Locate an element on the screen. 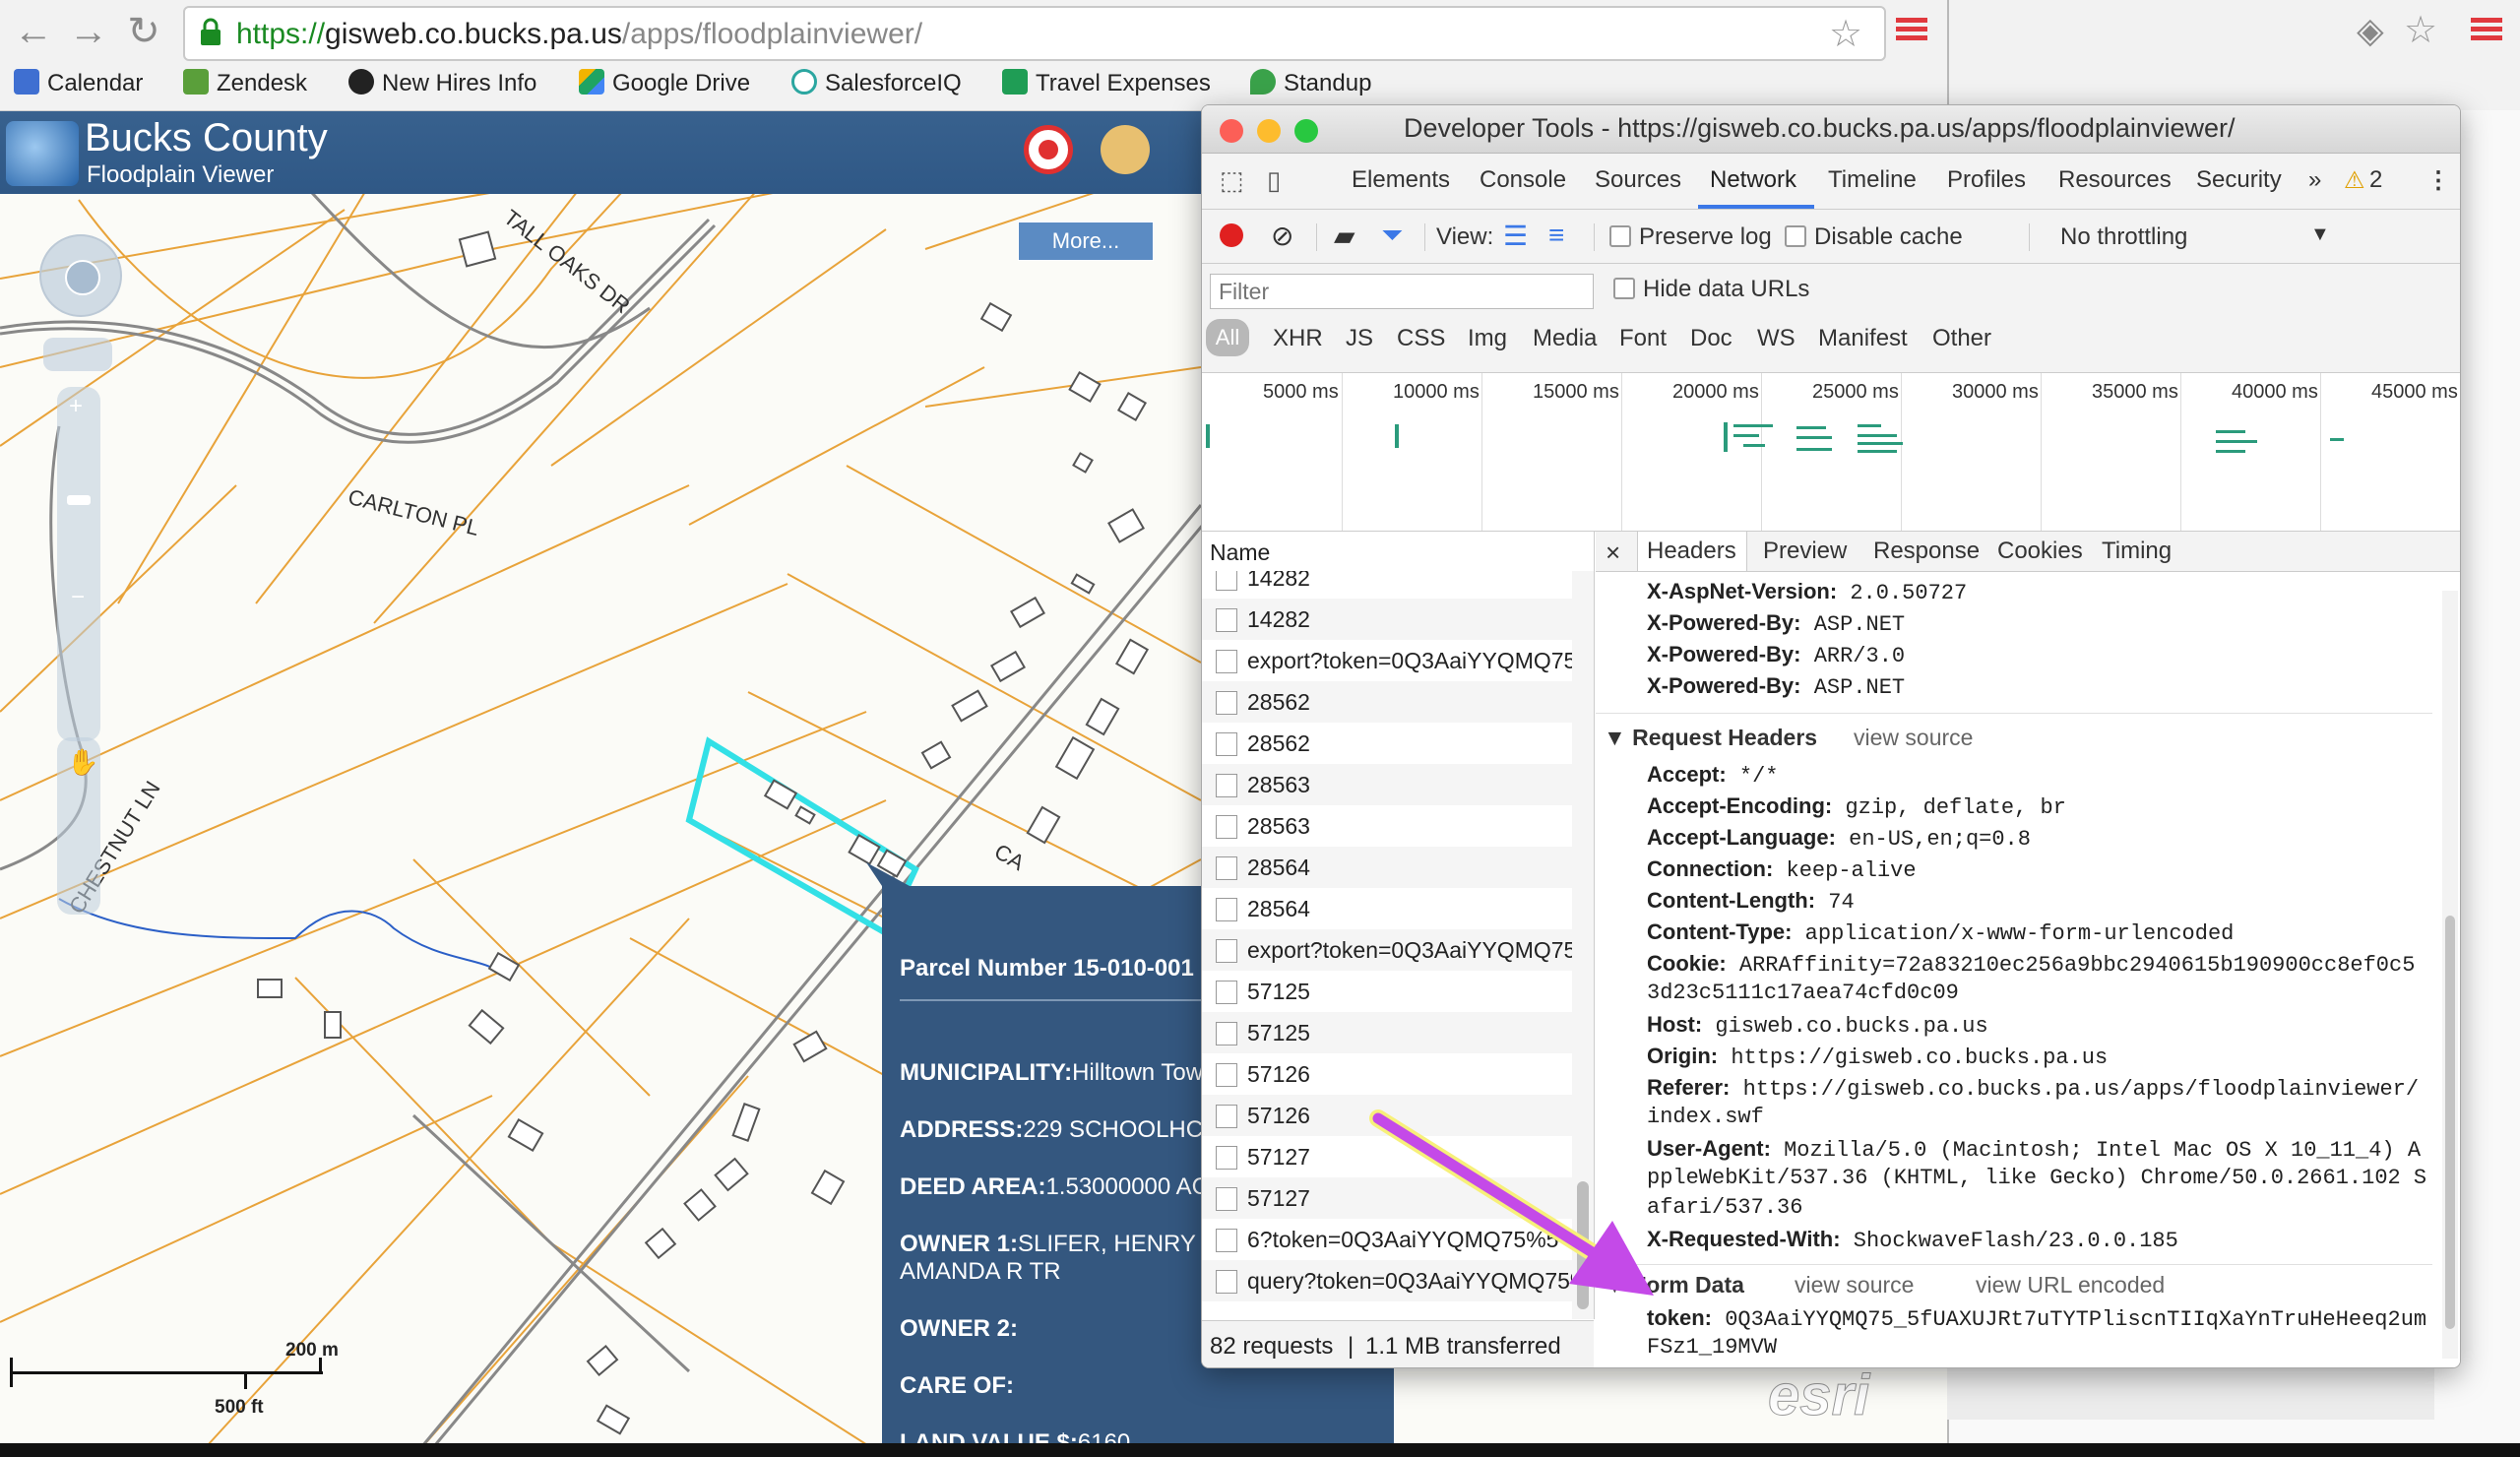  view-url-encoded-link: view URL encoded is located at coordinates (2070, 1285).